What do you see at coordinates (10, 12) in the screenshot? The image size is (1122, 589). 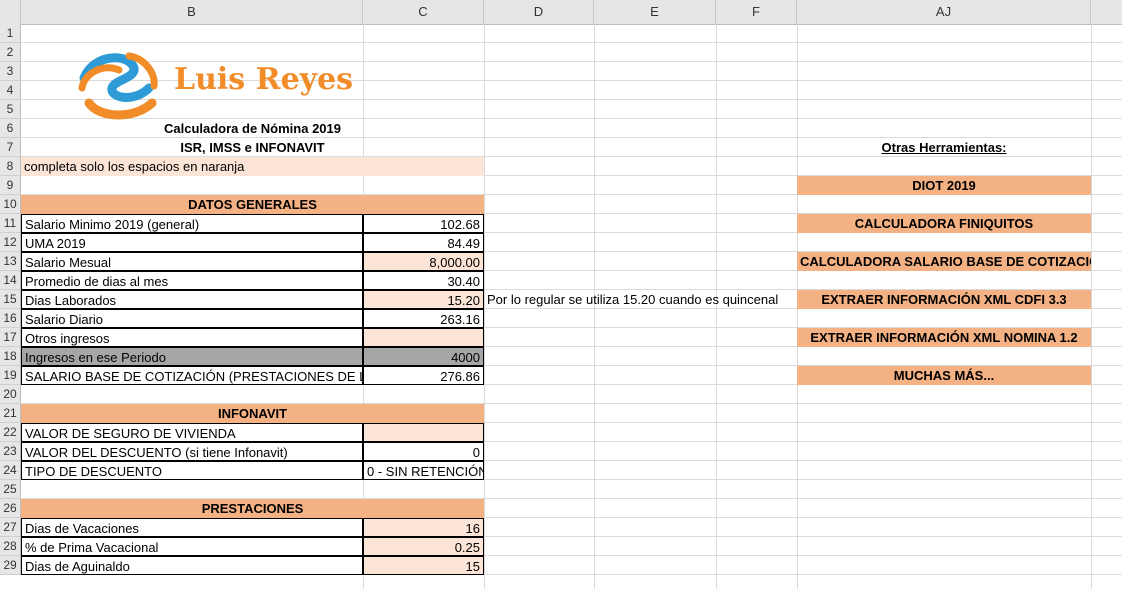 I see `select-all-corner` at bounding box center [10, 12].